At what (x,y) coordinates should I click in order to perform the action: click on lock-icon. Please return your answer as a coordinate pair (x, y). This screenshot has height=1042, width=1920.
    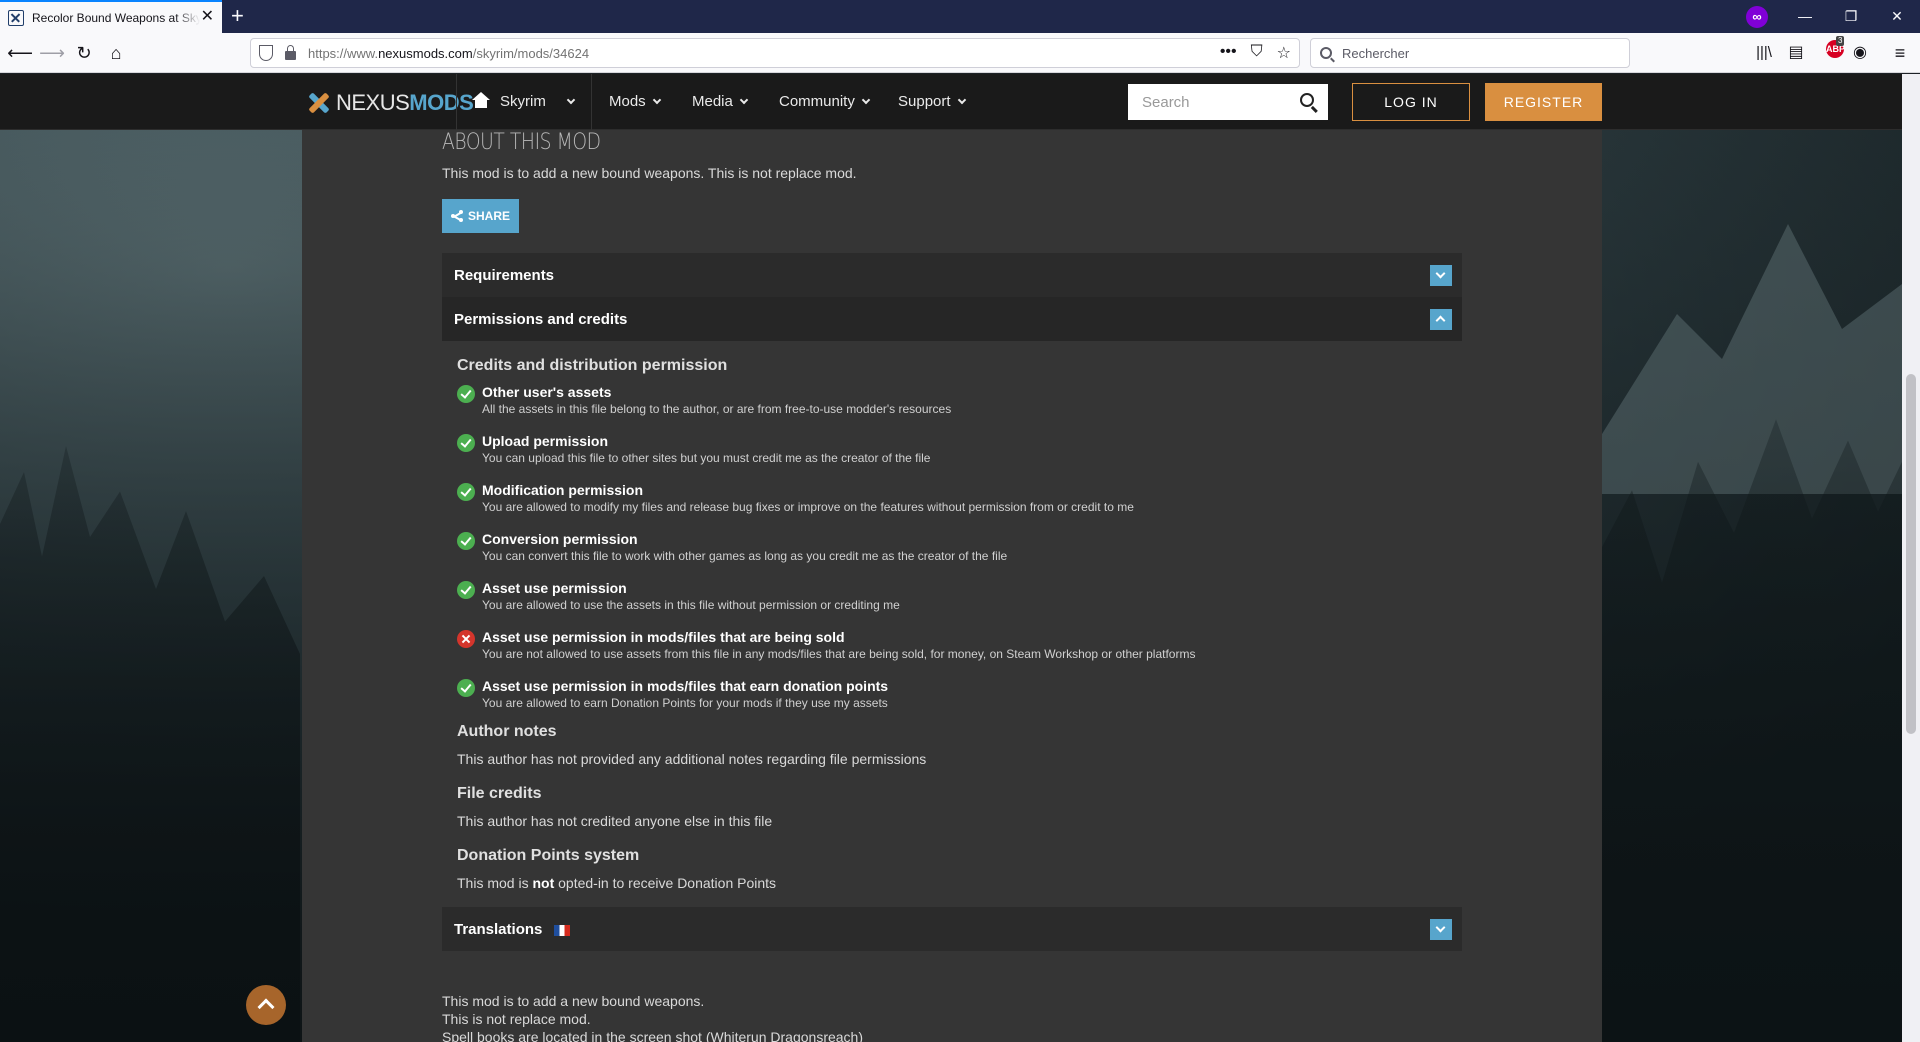
    Looking at the image, I should click on (290, 52).